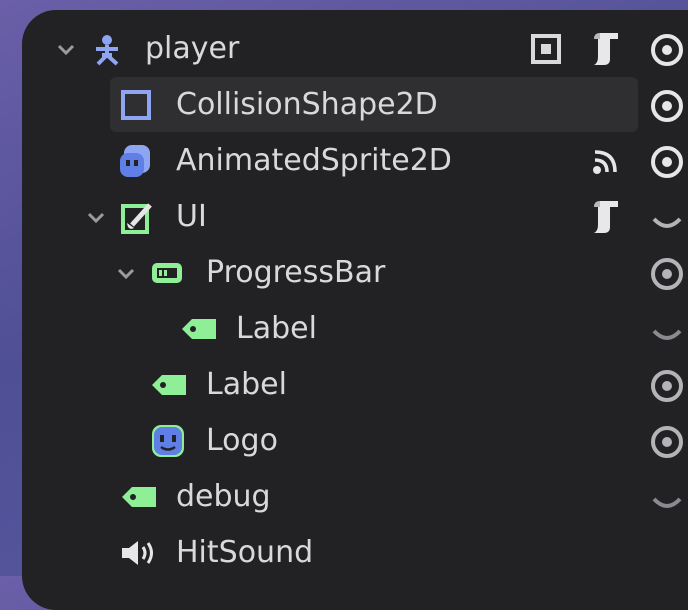 The width and height of the screenshot is (688, 610). Describe the element at coordinates (191, 216) in the screenshot. I see `tree-item-label: UI` at that location.